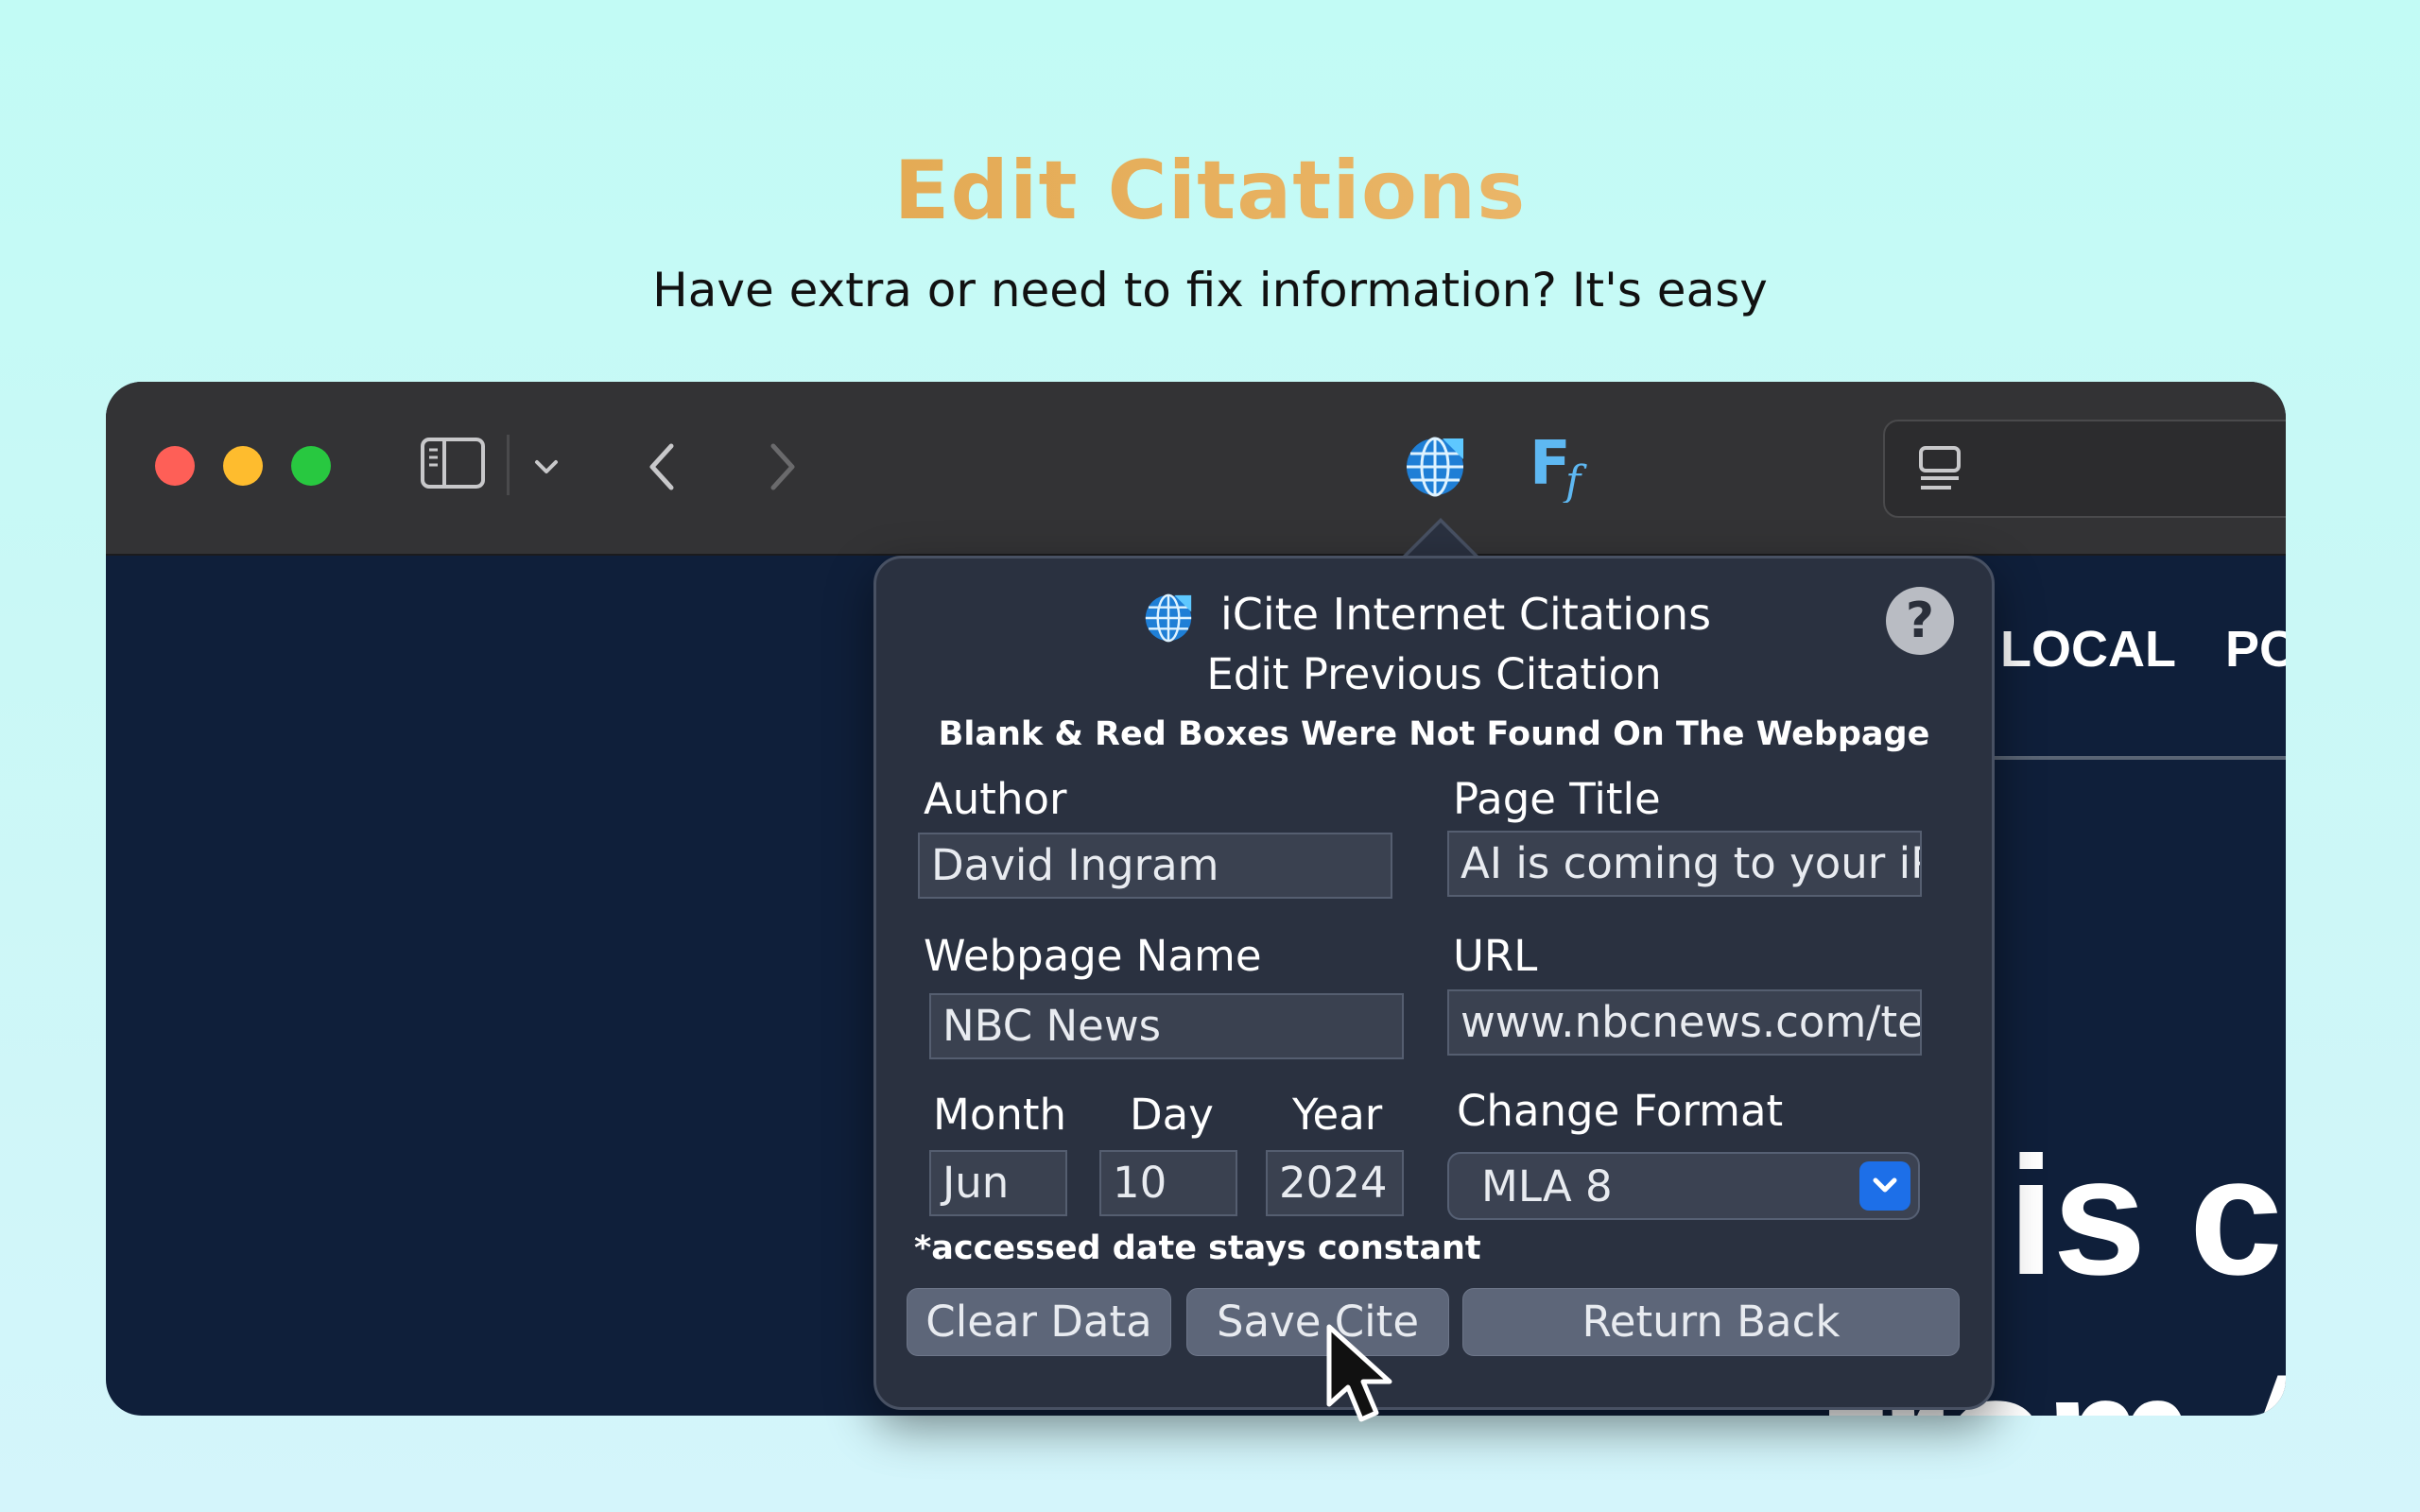 This screenshot has height=1512, width=2420. What do you see at coordinates (311, 466) in the screenshot?
I see `zoom-window-button` at bounding box center [311, 466].